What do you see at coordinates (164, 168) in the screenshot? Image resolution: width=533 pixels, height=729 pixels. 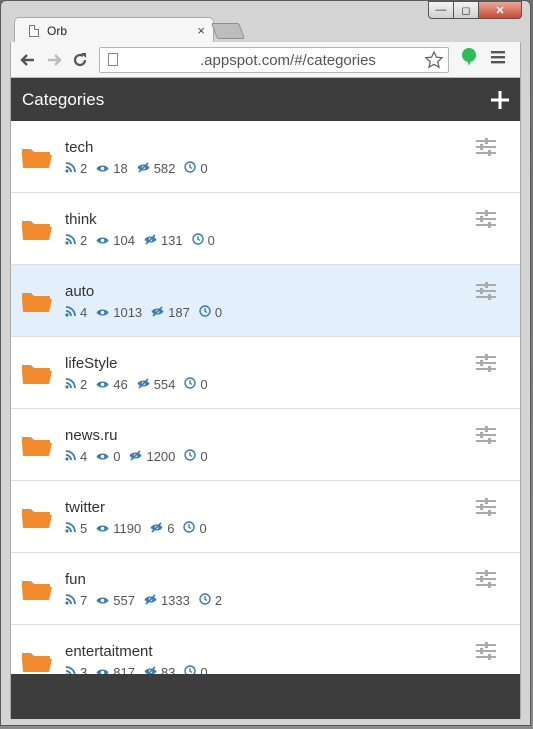 I see `unread-count: 582` at bounding box center [164, 168].